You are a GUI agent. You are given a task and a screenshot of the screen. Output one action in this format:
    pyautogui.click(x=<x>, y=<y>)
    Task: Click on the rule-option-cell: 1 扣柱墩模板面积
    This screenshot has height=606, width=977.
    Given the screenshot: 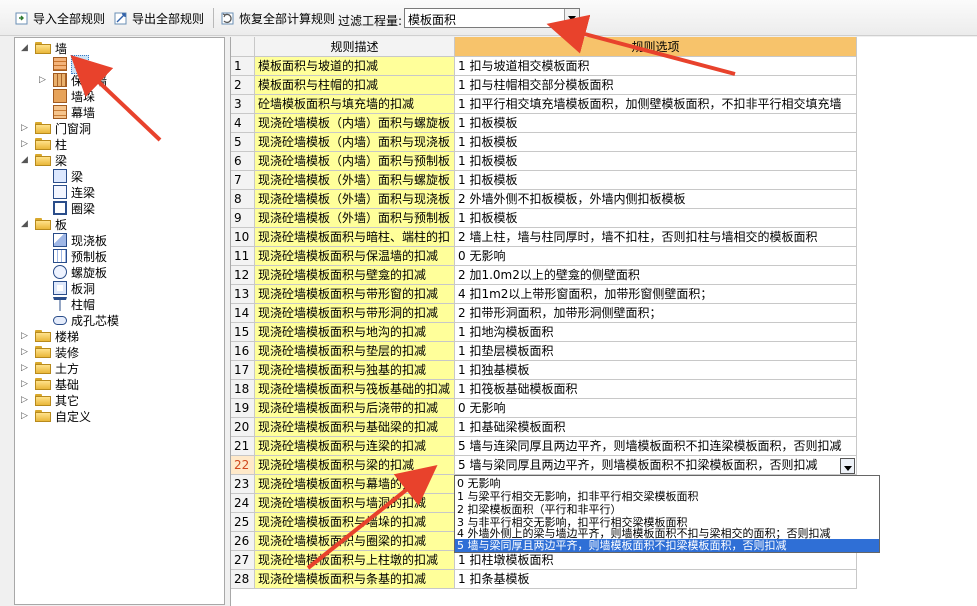 What is the action you would take?
    pyautogui.click(x=656, y=560)
    